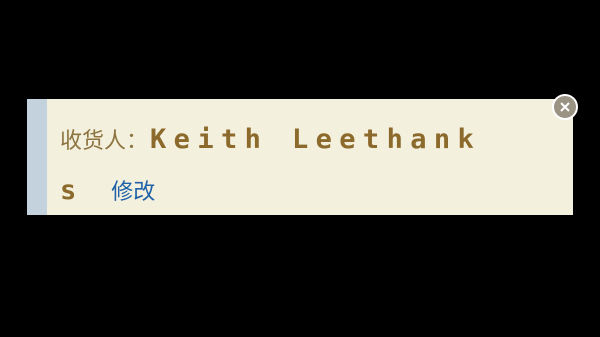 The width and height of the screenshot is (600, 337). Describe the element at coordinates (316, 139) in the screenshot. I see `recipient-name: Keith Leethank` at that location.